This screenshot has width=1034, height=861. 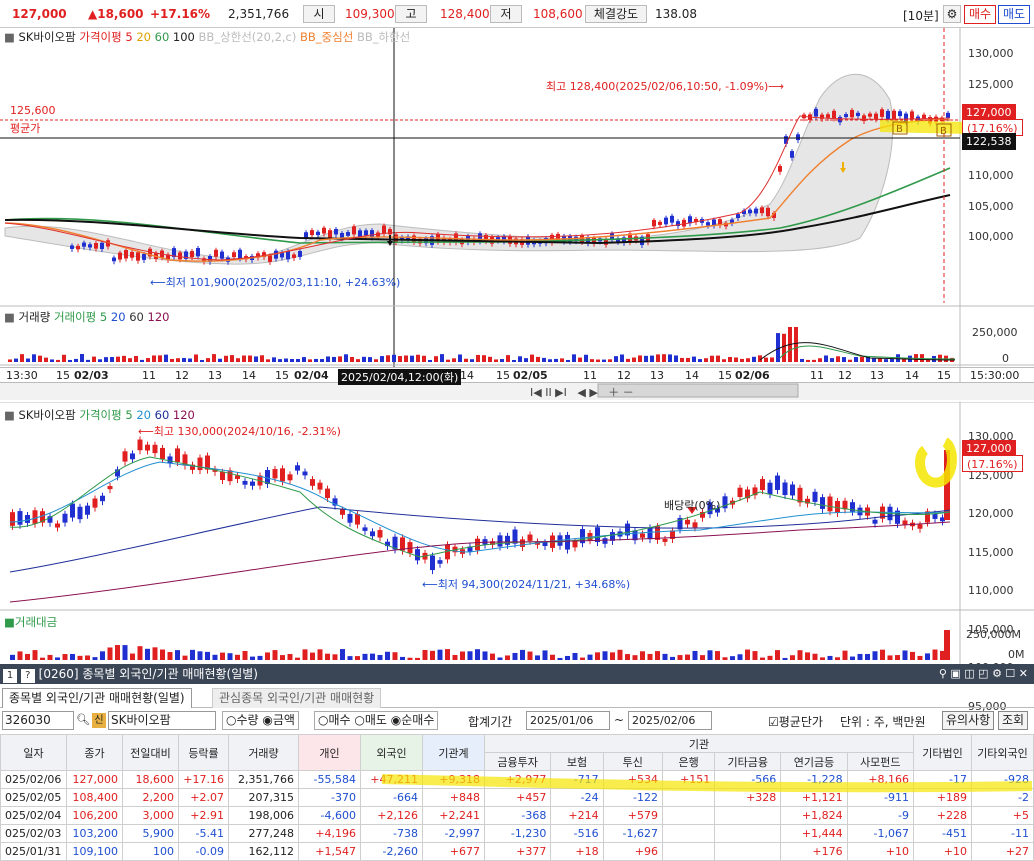 What do you see at coordinates (94, 815) in the screenshot?
I see `table-cell: 106,200` at bounding box center [94, 815].